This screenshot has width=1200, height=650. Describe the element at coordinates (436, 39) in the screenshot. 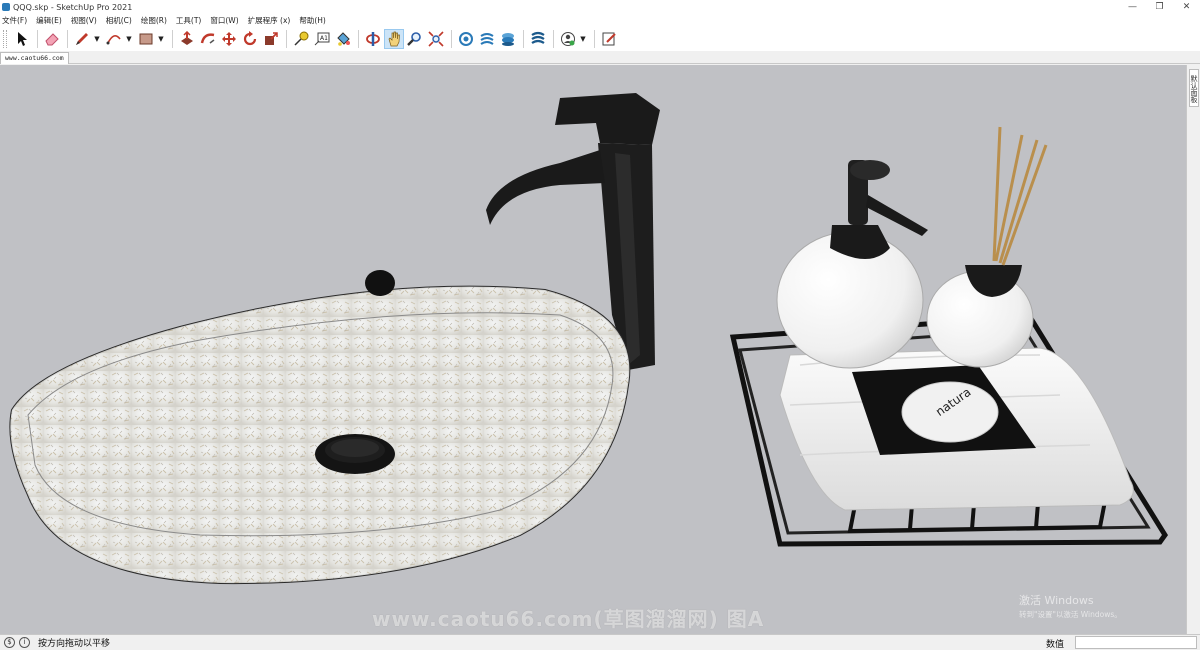

I see `zoom-extents-icon` at that location.